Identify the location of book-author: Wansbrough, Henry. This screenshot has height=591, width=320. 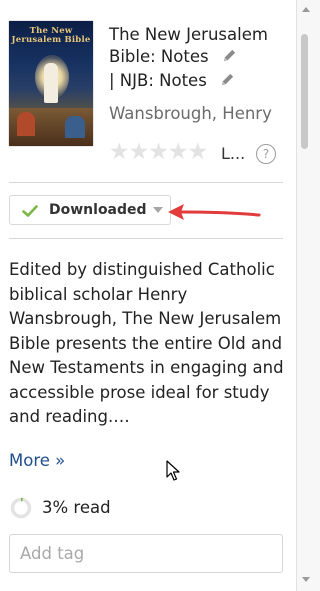
(190, 113).